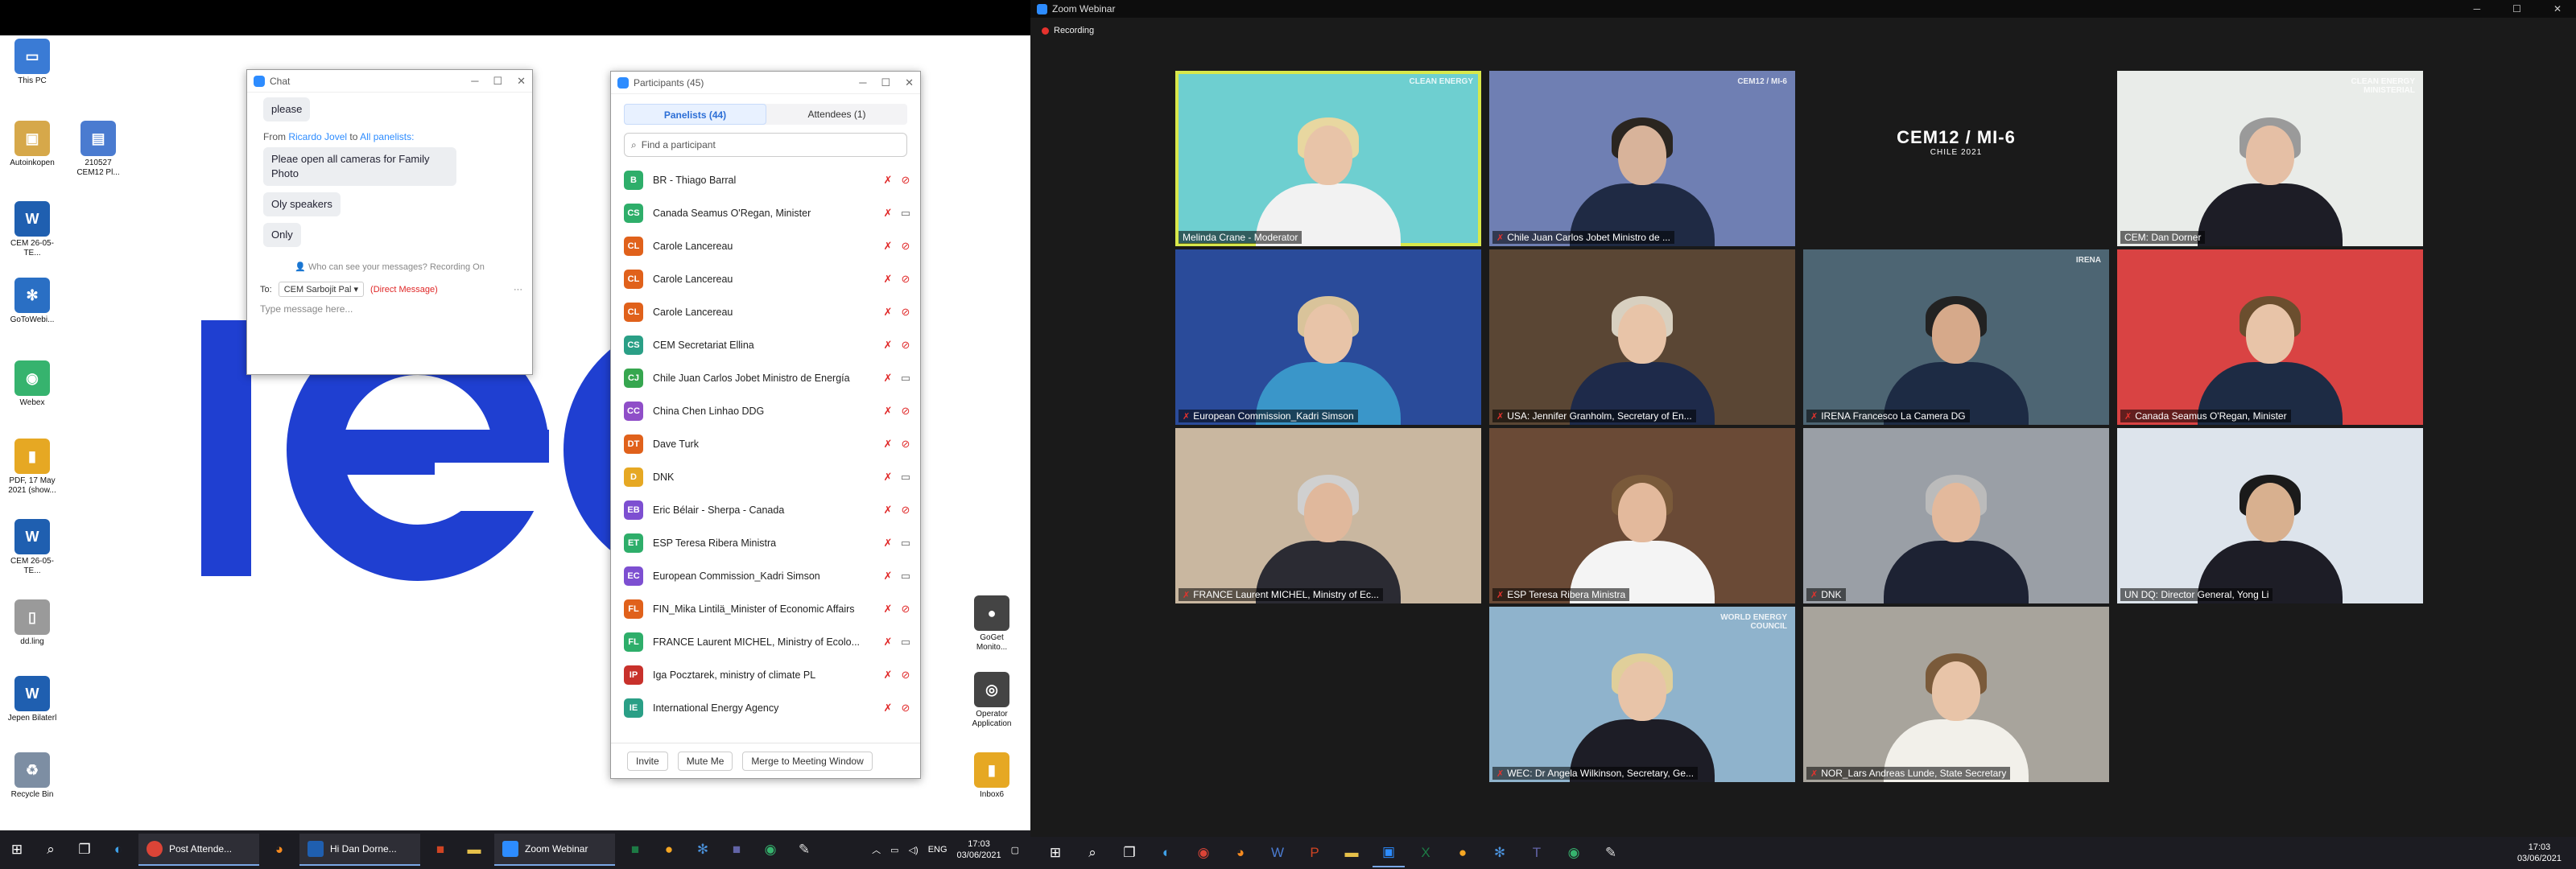  What do you see at coordinates (1642, 515) in the screenshot?
I see `video-tile: ✗ ESP Teresa Ribera Ministra` at bounding box center [1642, 515].